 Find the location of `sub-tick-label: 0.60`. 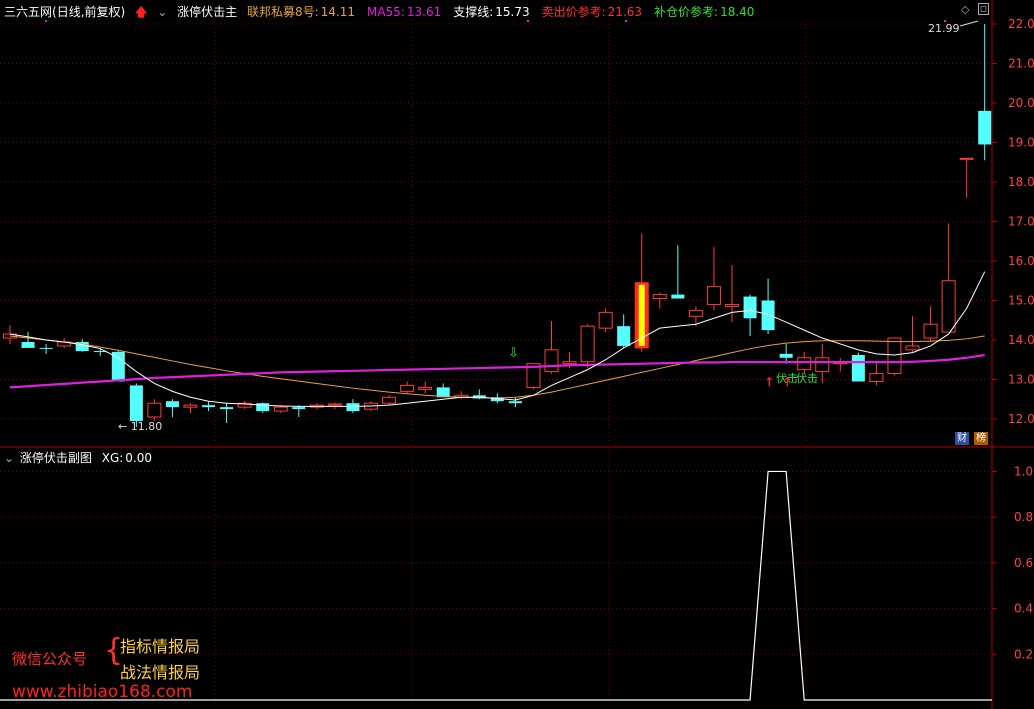

sub-tick-label: 0.60 is located at coordinates (1024, 563).